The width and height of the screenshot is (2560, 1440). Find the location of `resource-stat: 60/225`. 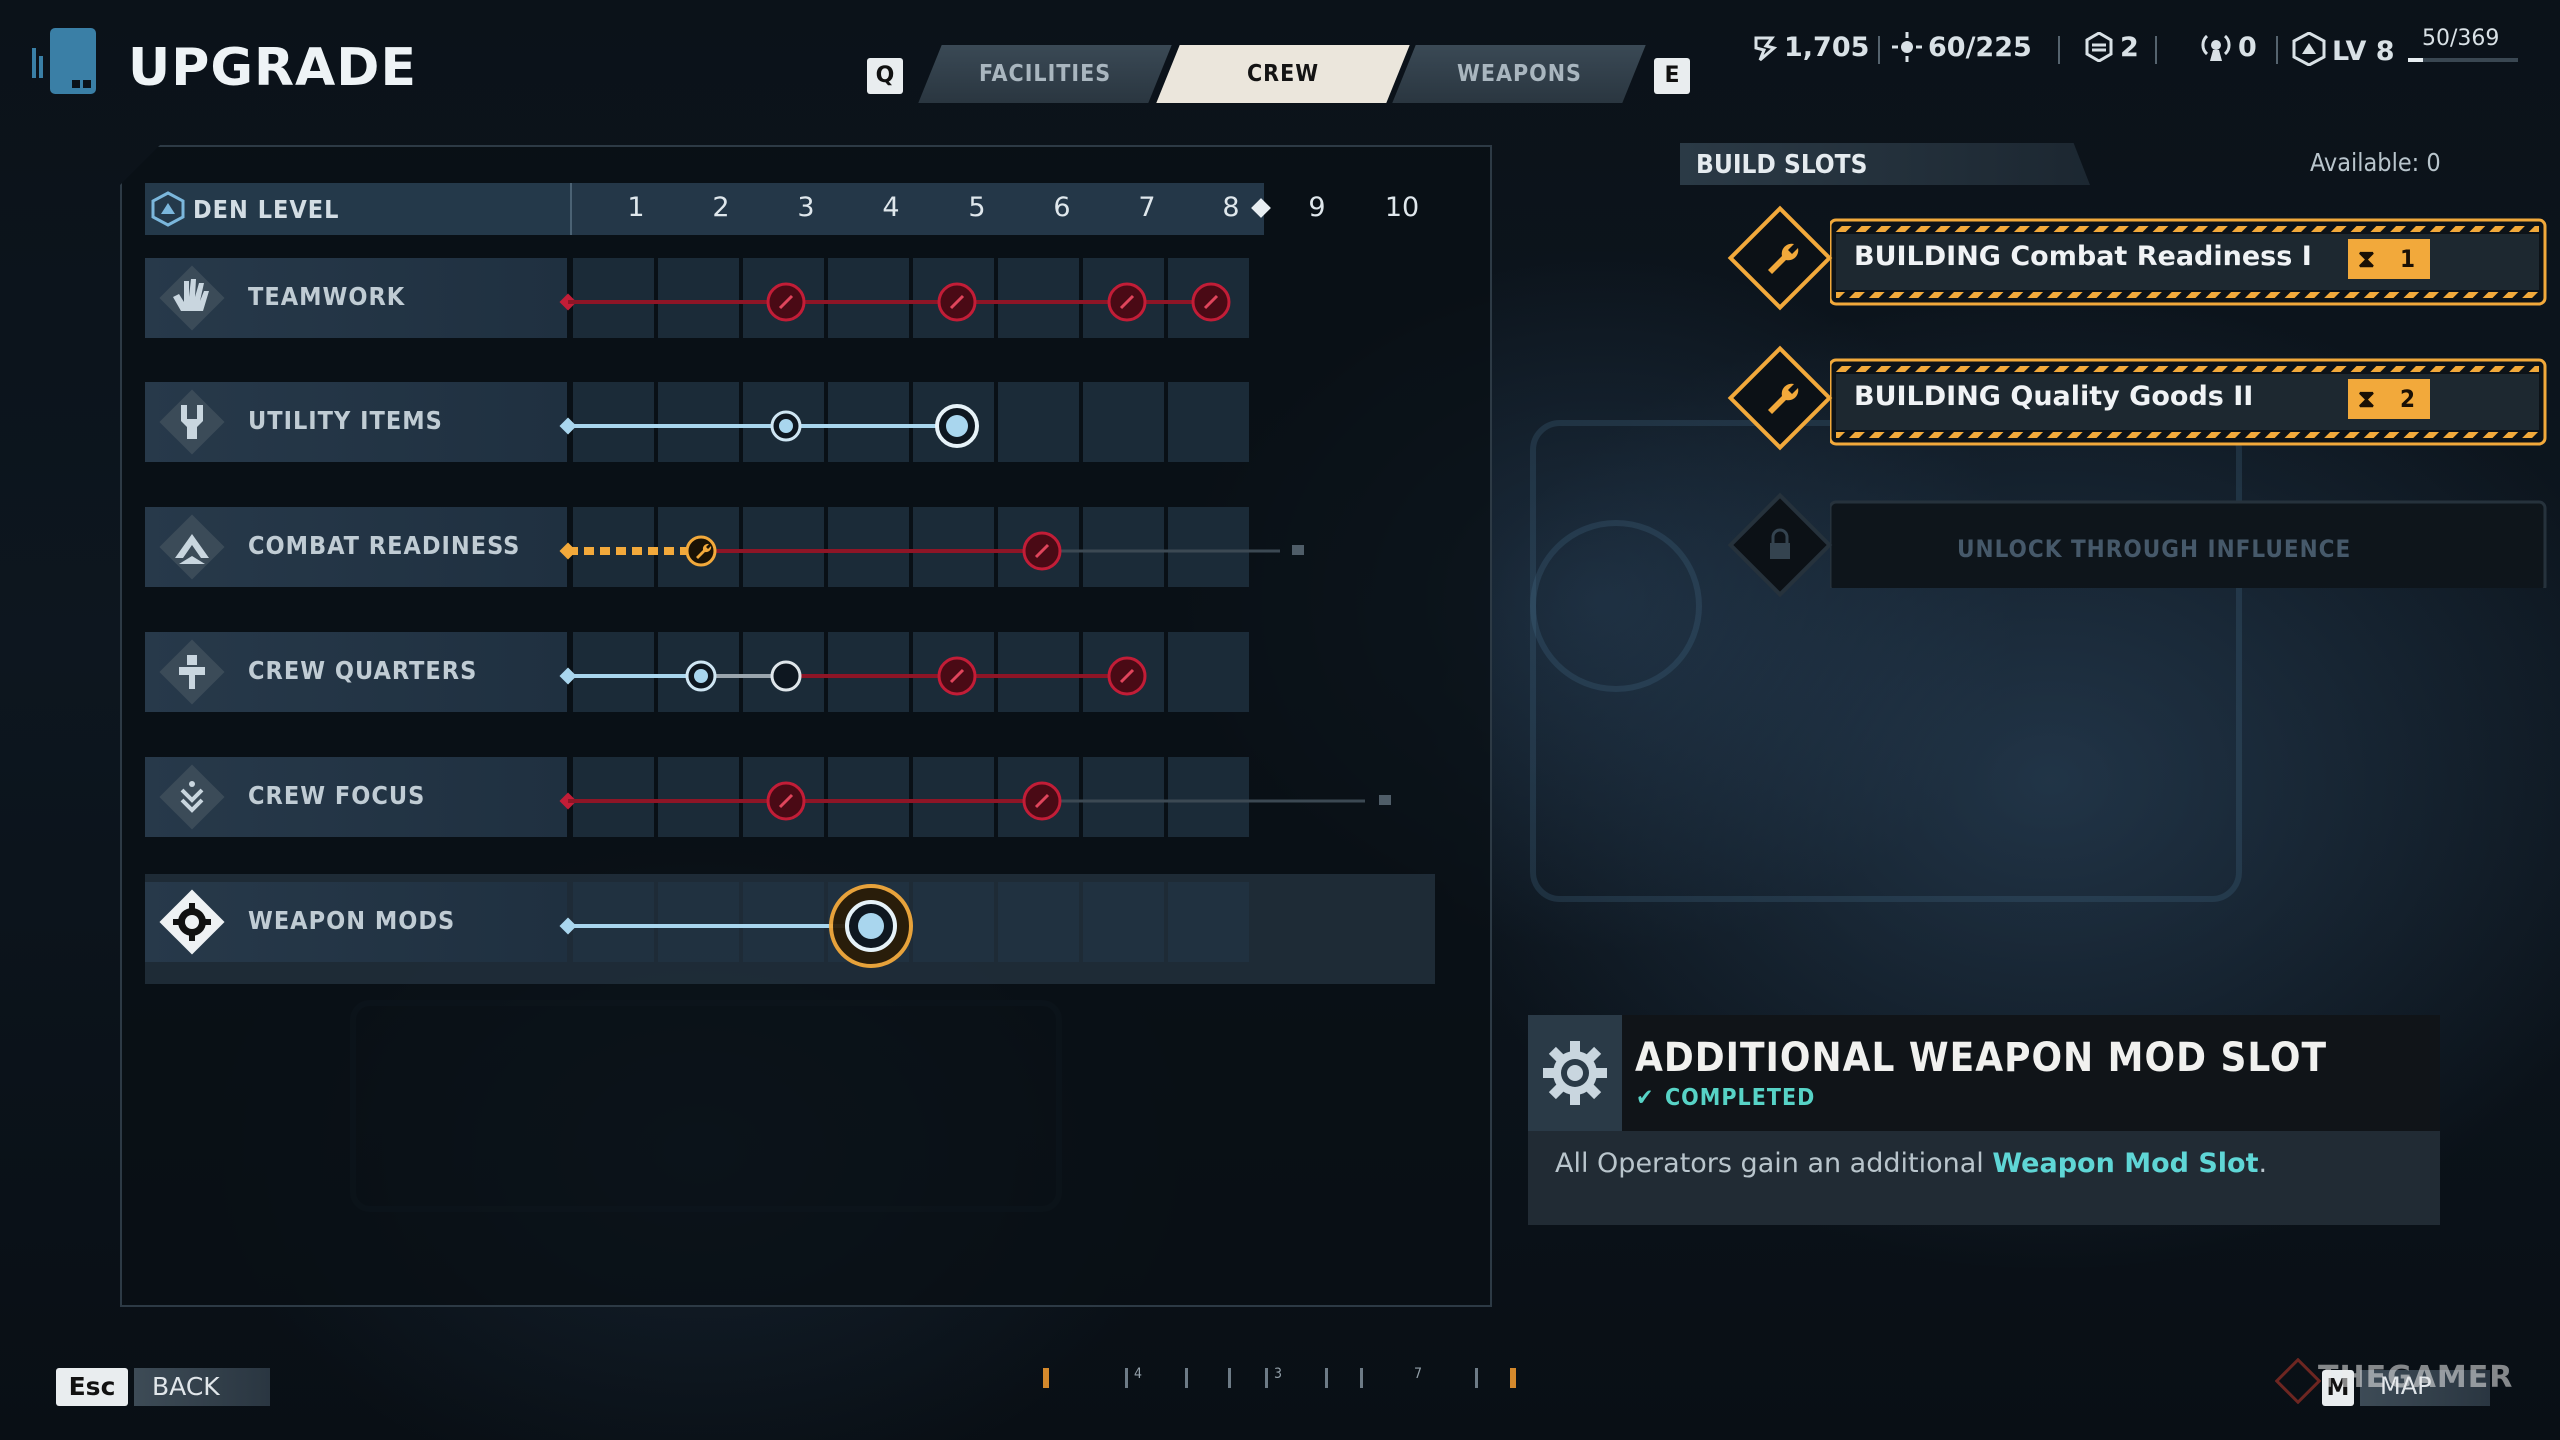

resource-stat: 60/225 is located at coordinates (1962, 47).